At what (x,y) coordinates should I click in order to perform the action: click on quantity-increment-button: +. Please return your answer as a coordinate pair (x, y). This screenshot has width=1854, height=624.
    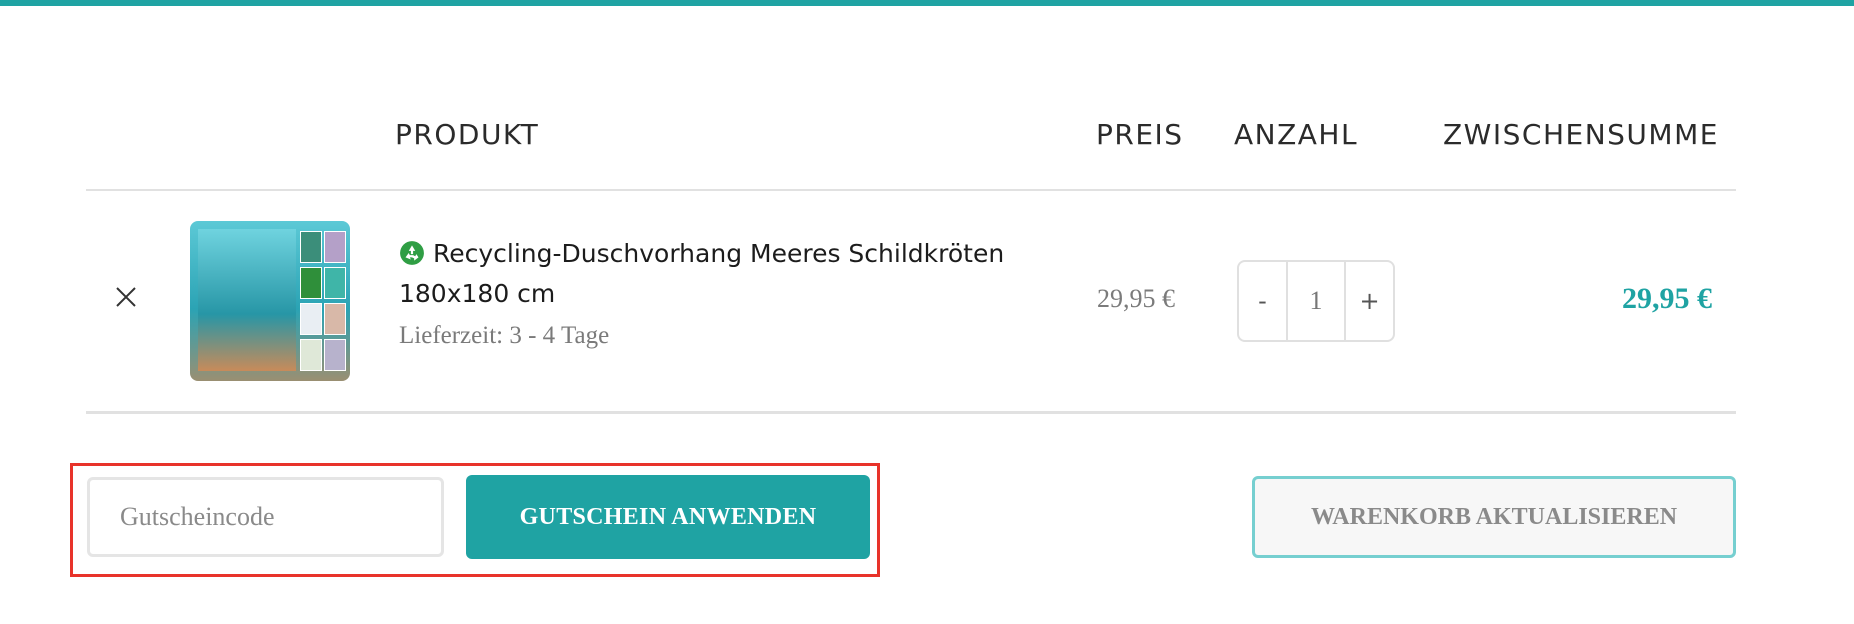
    Looking at the image, I should click on (1369, 301).